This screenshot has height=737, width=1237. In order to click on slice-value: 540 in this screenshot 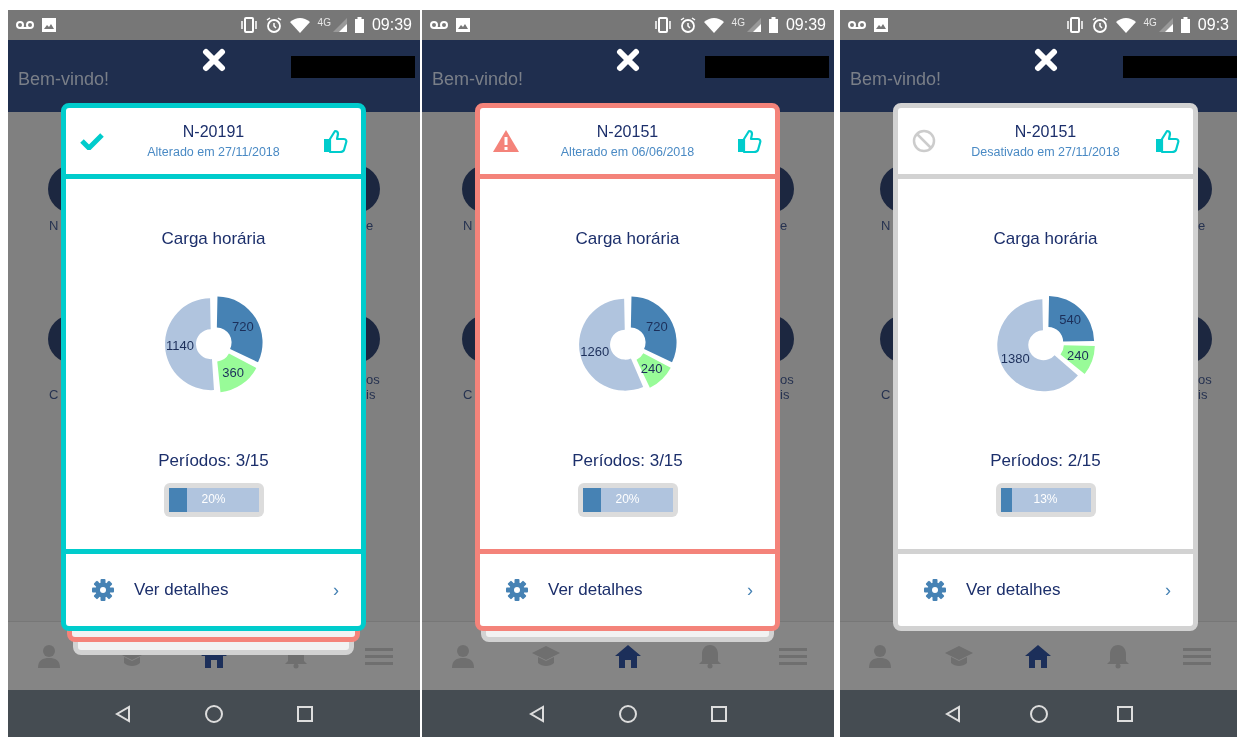, I will do `click(1069, 320)`.